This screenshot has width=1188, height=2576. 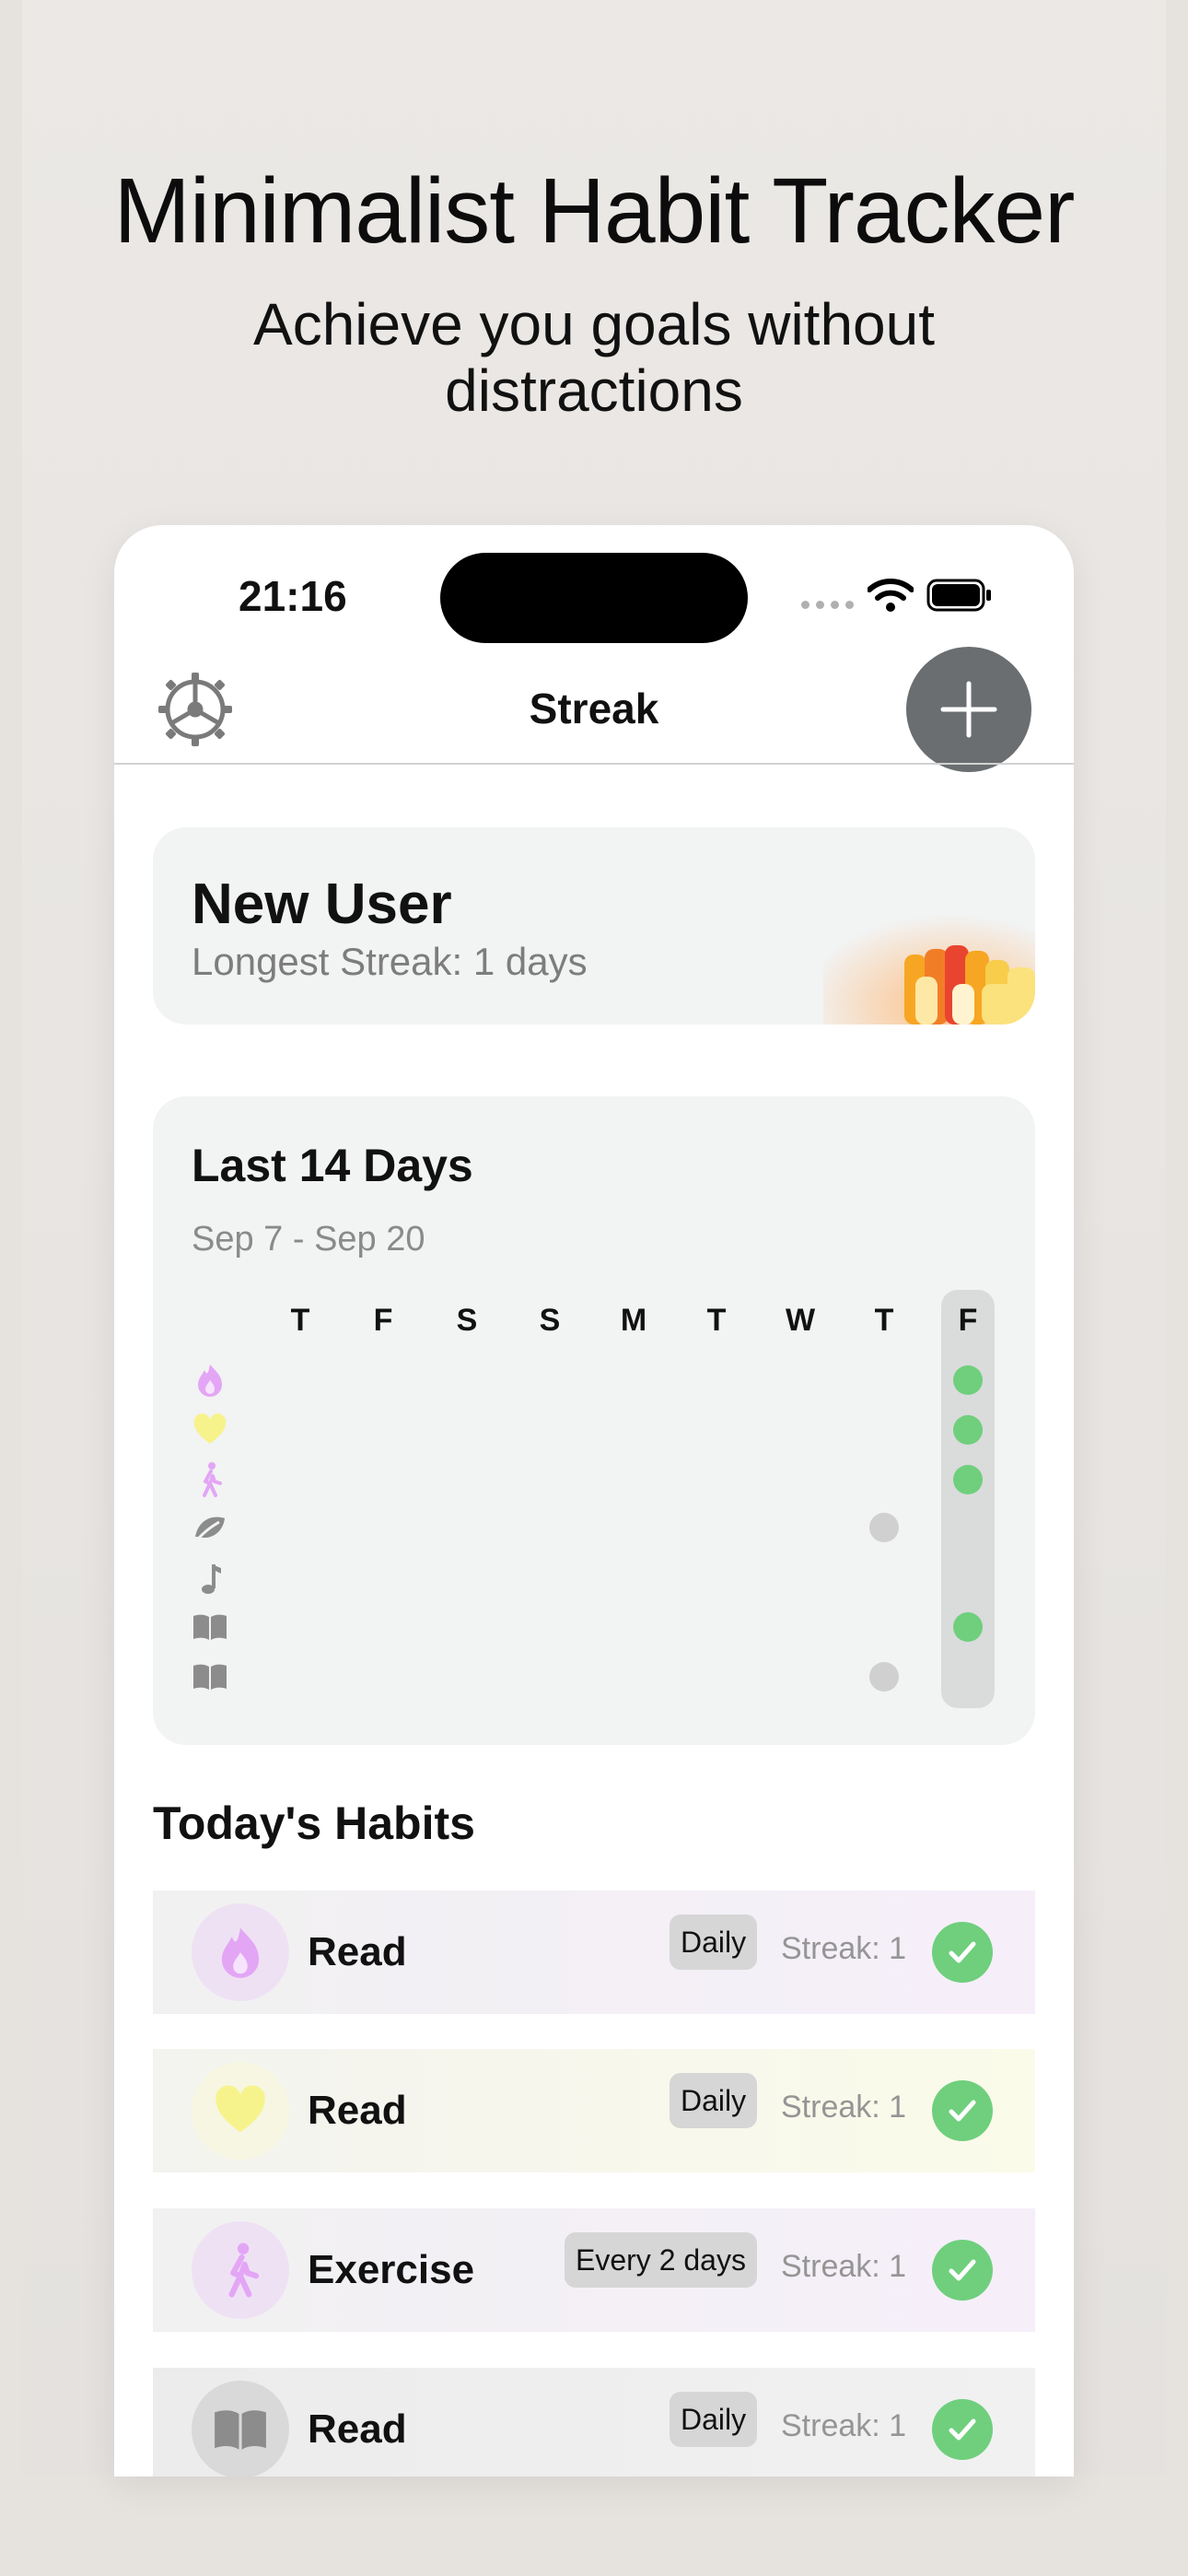 I want to click on nav-divider, so click(x=594, y=764).